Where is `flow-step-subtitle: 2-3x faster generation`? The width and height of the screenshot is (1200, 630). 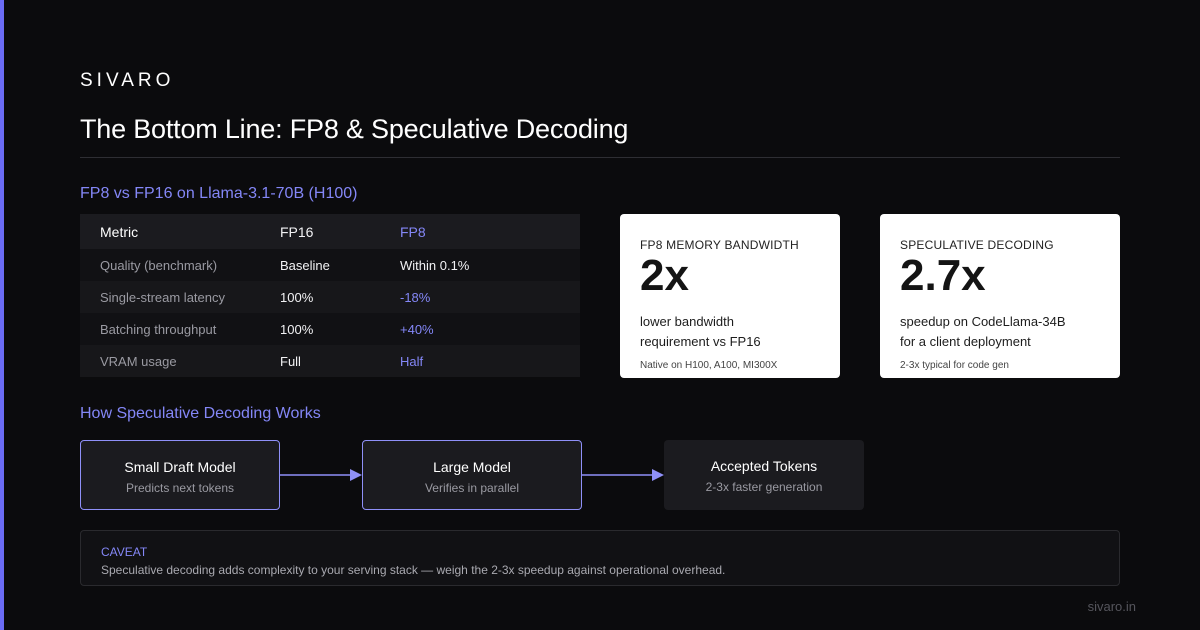
flow-step-subtitle: 2-3x faster generation is located at coordinates (764, 487).